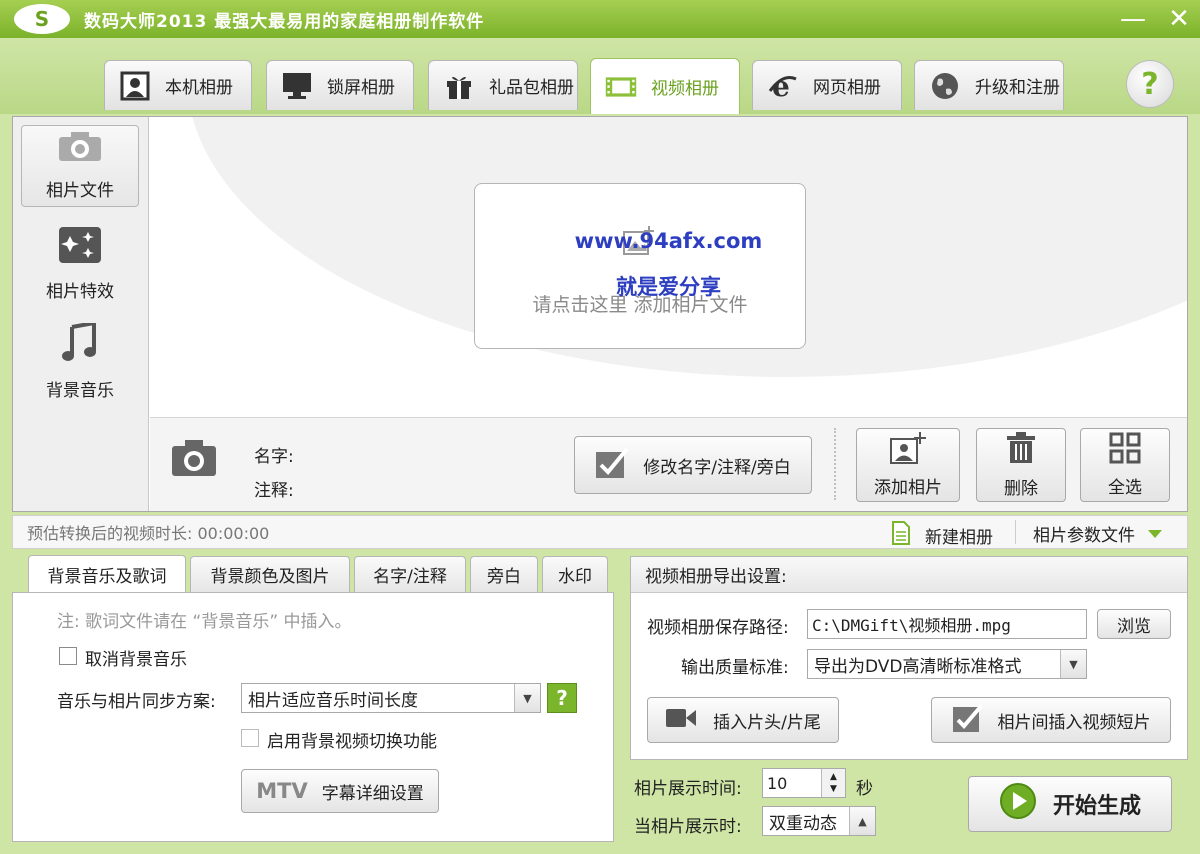  Describe the element at coordinates (1096, 806) in the screenshot. I see `button-label: 开始生成` at that location.